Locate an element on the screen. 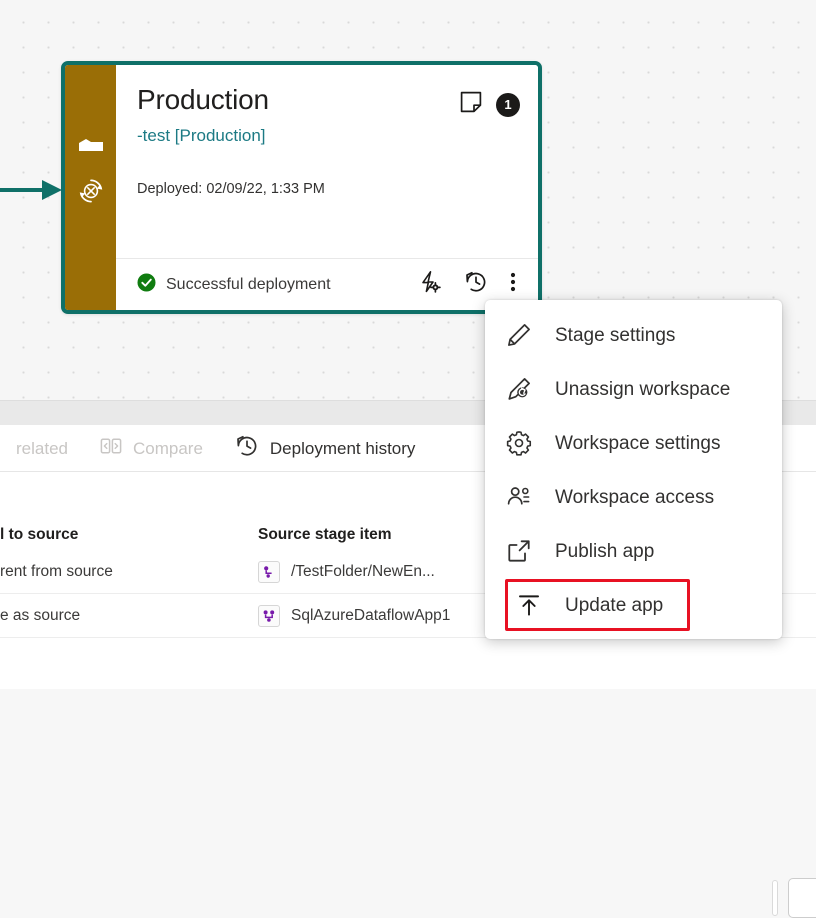 This screenshot has height=918, width=816. deployment-history-icon is located at coordinates (476, 284).